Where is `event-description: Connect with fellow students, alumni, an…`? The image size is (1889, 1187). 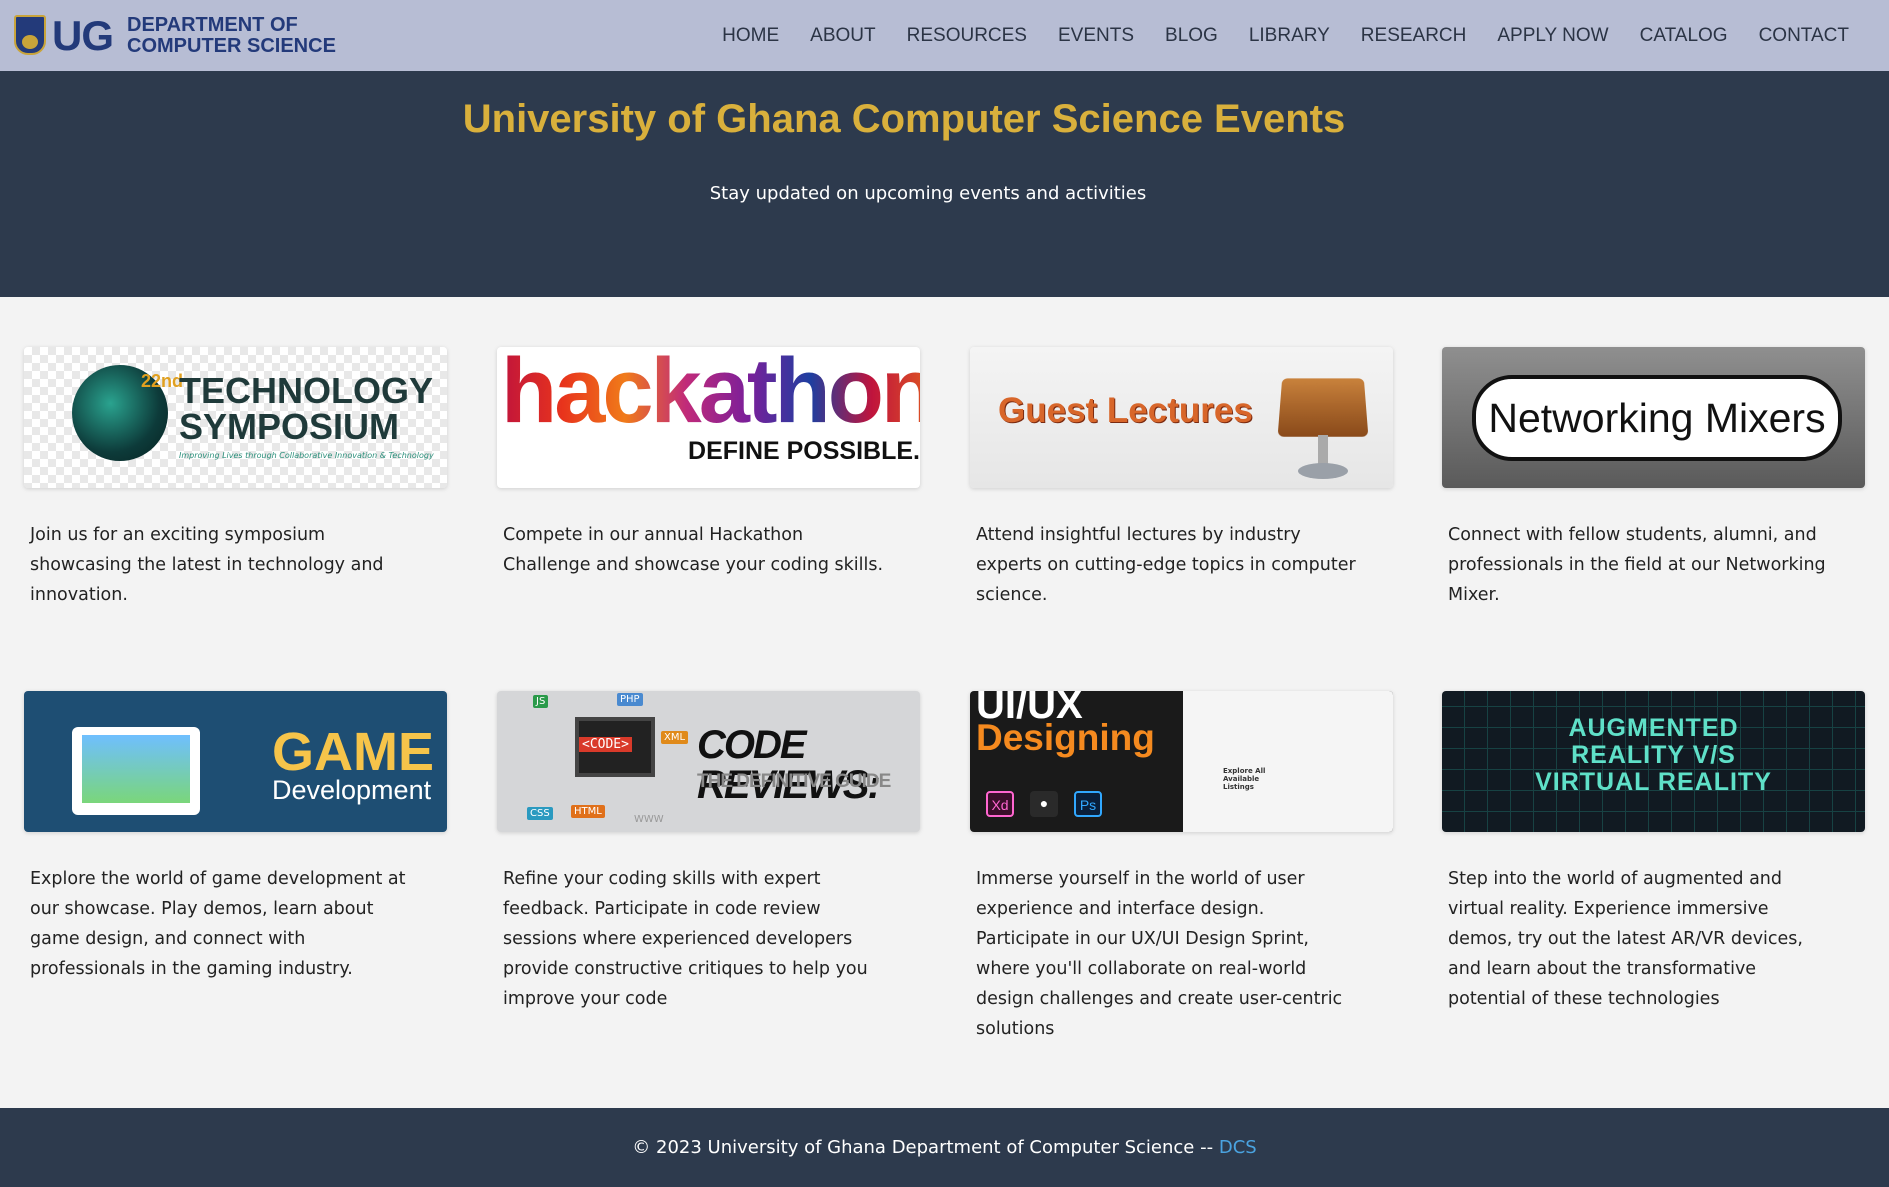
event-description: Connect with fellow students, alumni, an… is located at coordinates (1637, 565).